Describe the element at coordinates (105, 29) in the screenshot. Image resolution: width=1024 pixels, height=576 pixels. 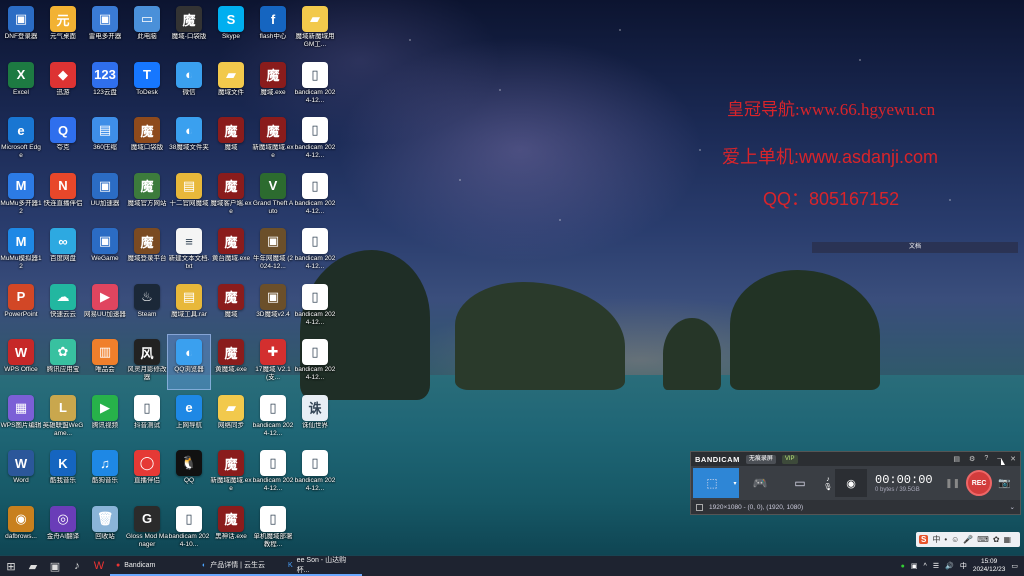
I see `desktop-icon: ▣ 雷电多开器` at that location.